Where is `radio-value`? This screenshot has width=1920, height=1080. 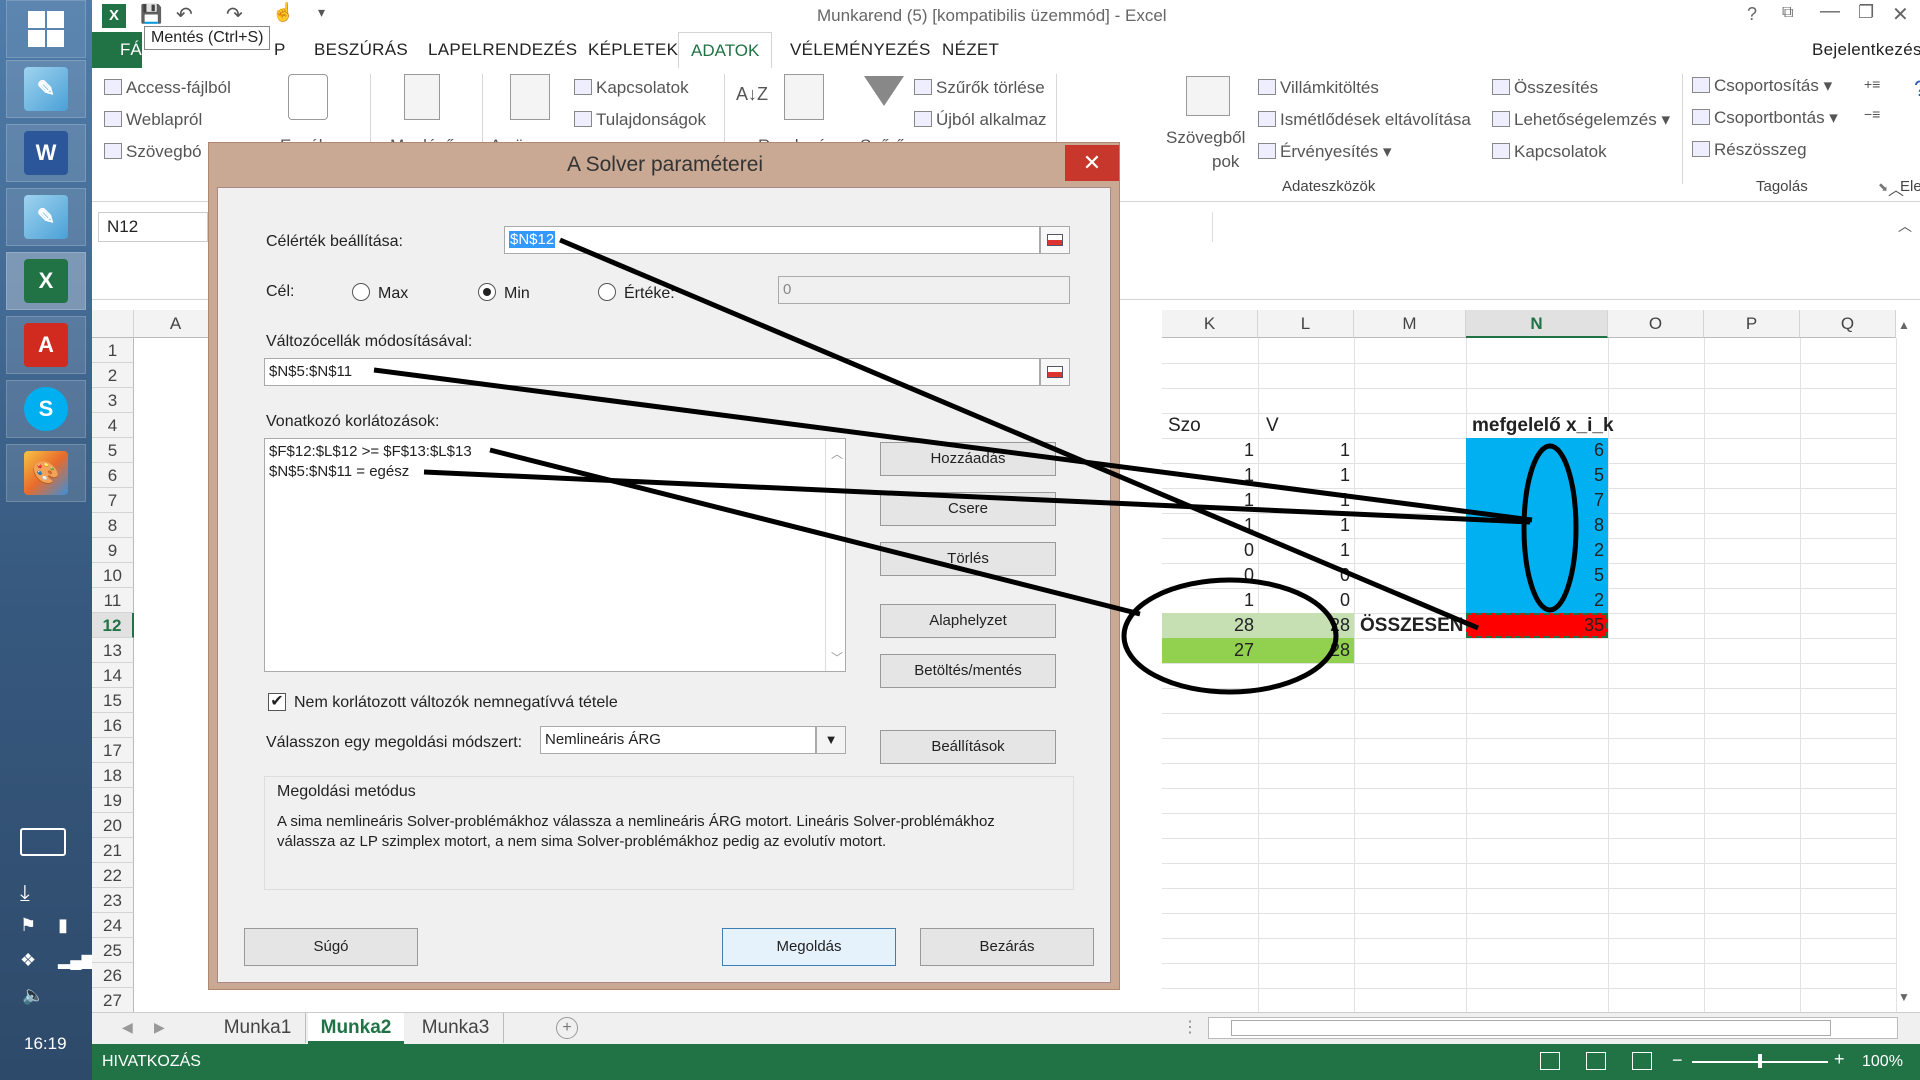
radio-value is located at coordinates (607, 292).